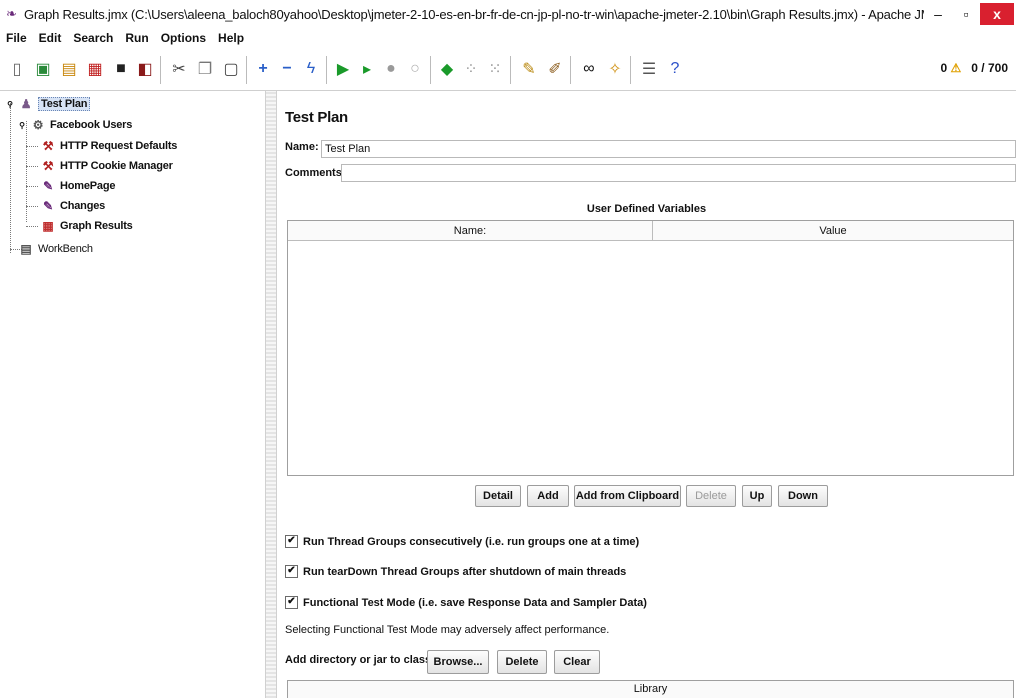  I want to click on tree-item-http-cookie-manager: ⚒ HTTP Cookie Manager, so click(106, 166).